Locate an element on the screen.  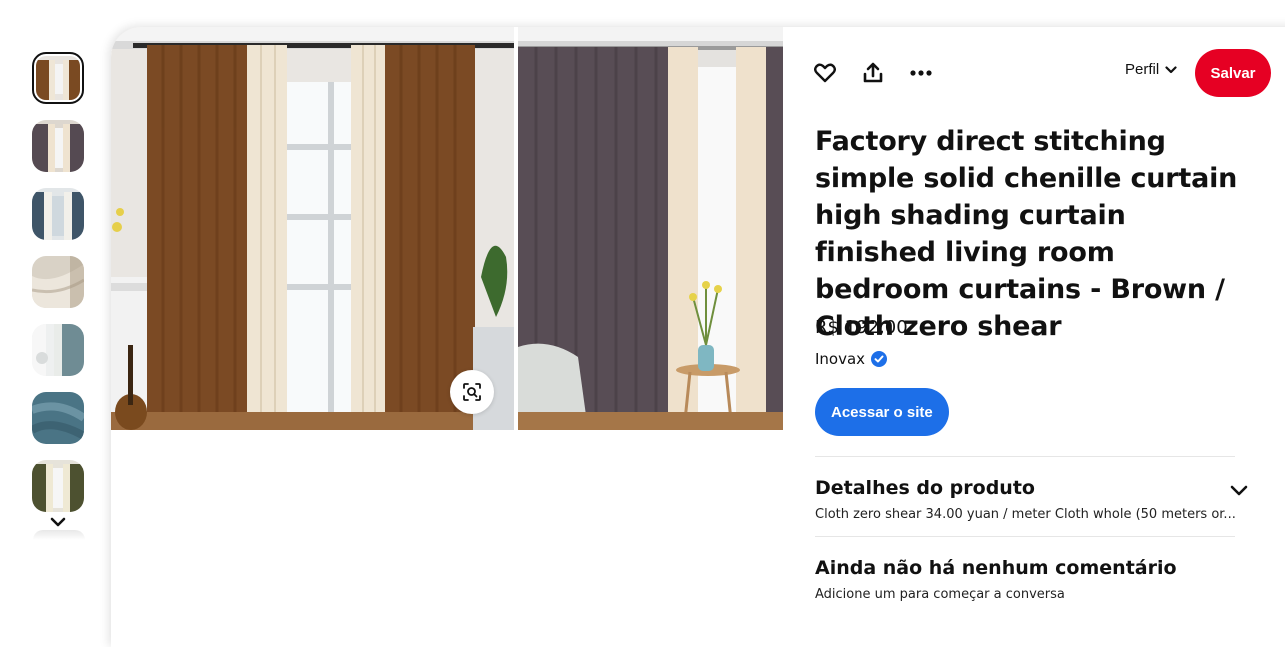
thumbnail-7-image is located at coordinates (58, 486).